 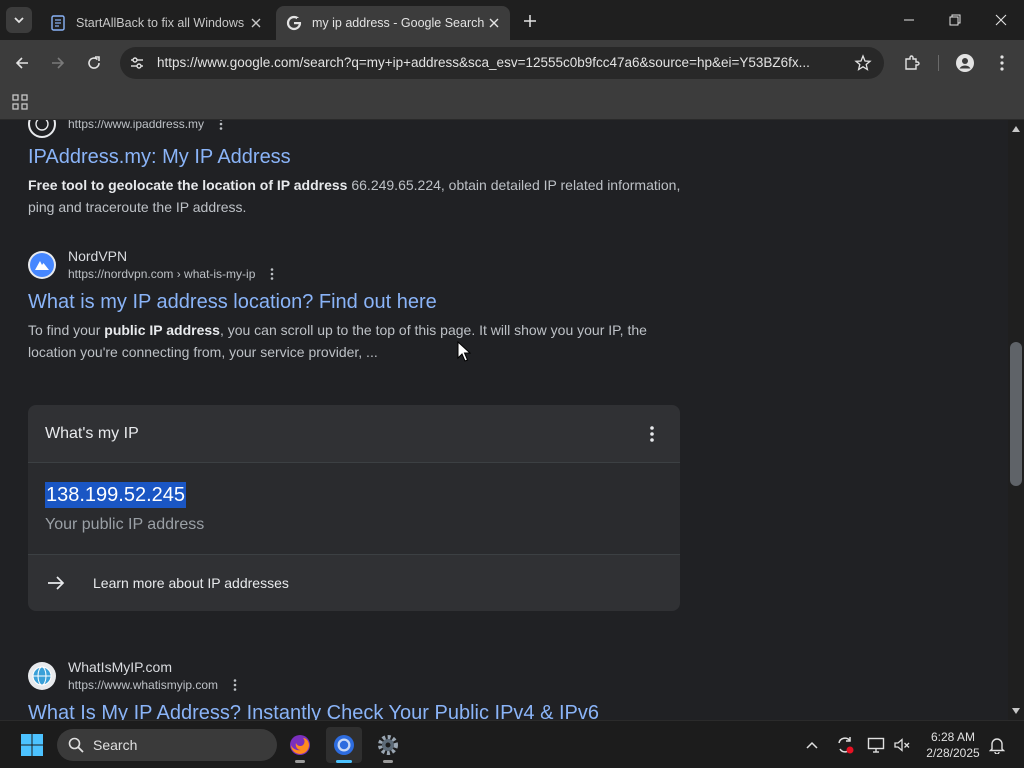 What do you see at coordinates (120, 667) in the screenshot?
I see `result-site-name: WhatIsMyIP.com` at bounding box center [120, 667].